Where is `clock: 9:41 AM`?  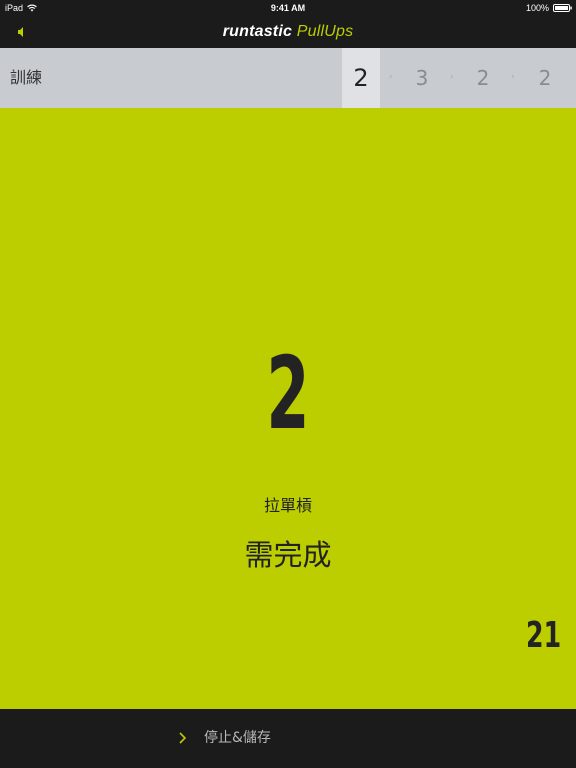 clock: 9:41 AM is located at coordinates (288, 8).